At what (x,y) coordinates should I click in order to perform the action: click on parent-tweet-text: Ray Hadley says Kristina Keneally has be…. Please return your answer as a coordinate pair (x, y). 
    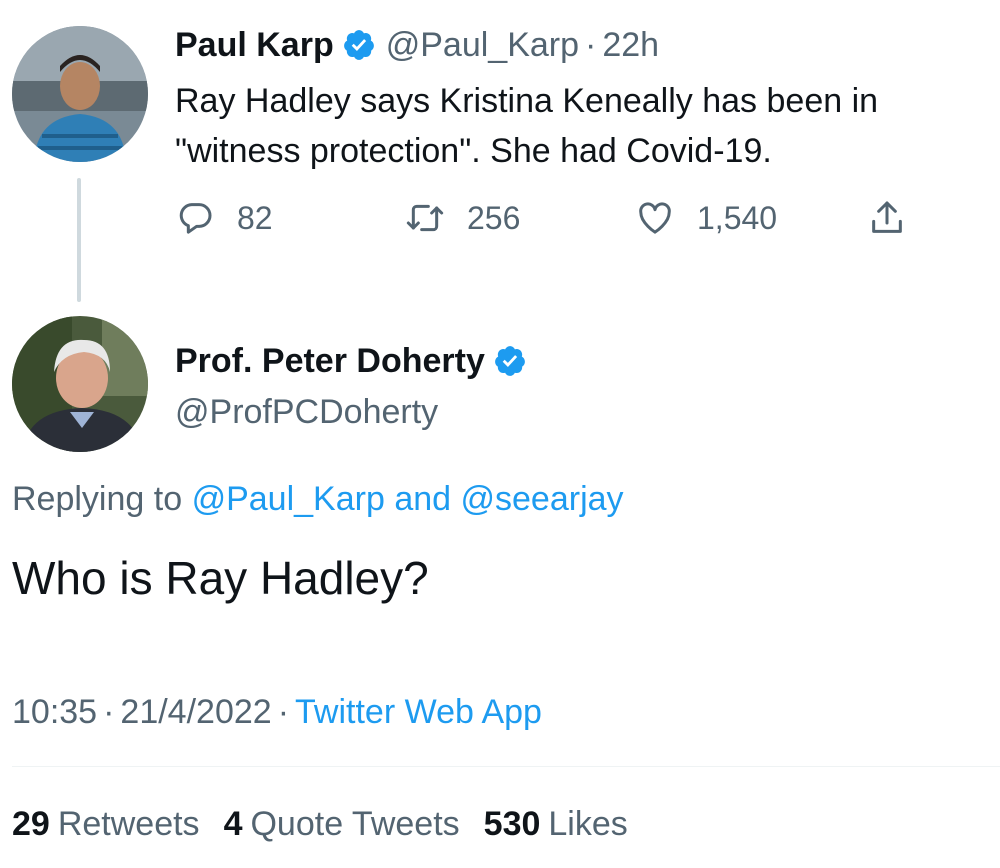
    Looking at the image, I should click on (582, 126).